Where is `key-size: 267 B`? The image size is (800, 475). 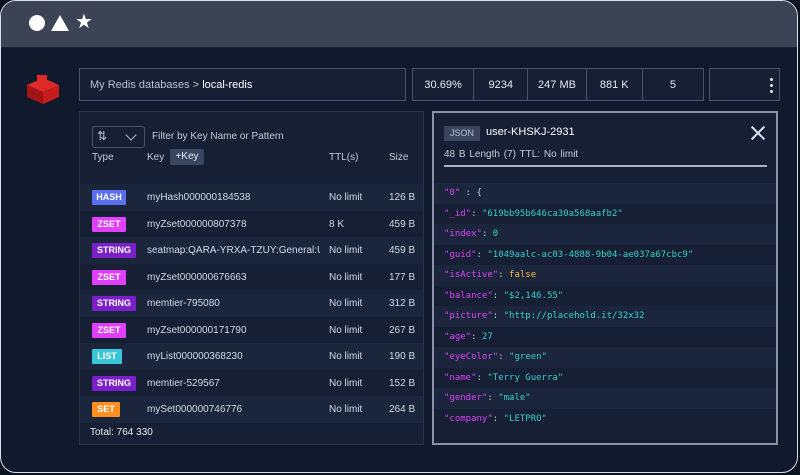
key-size: 267 B is located at coordinates (402, 330).